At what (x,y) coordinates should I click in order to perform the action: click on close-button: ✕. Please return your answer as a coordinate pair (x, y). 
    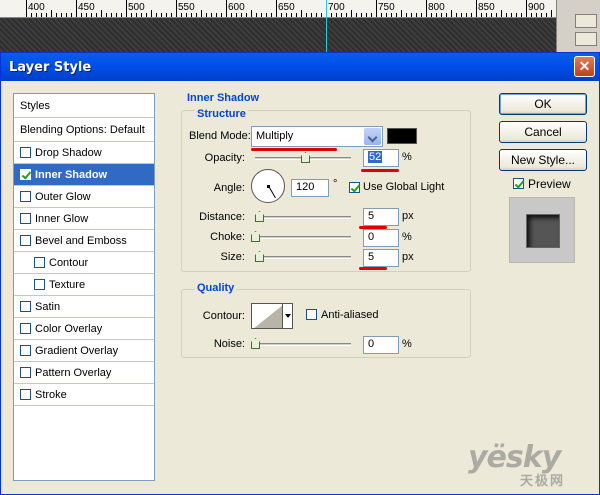
    Looking at the image, I should click on (584, 66).